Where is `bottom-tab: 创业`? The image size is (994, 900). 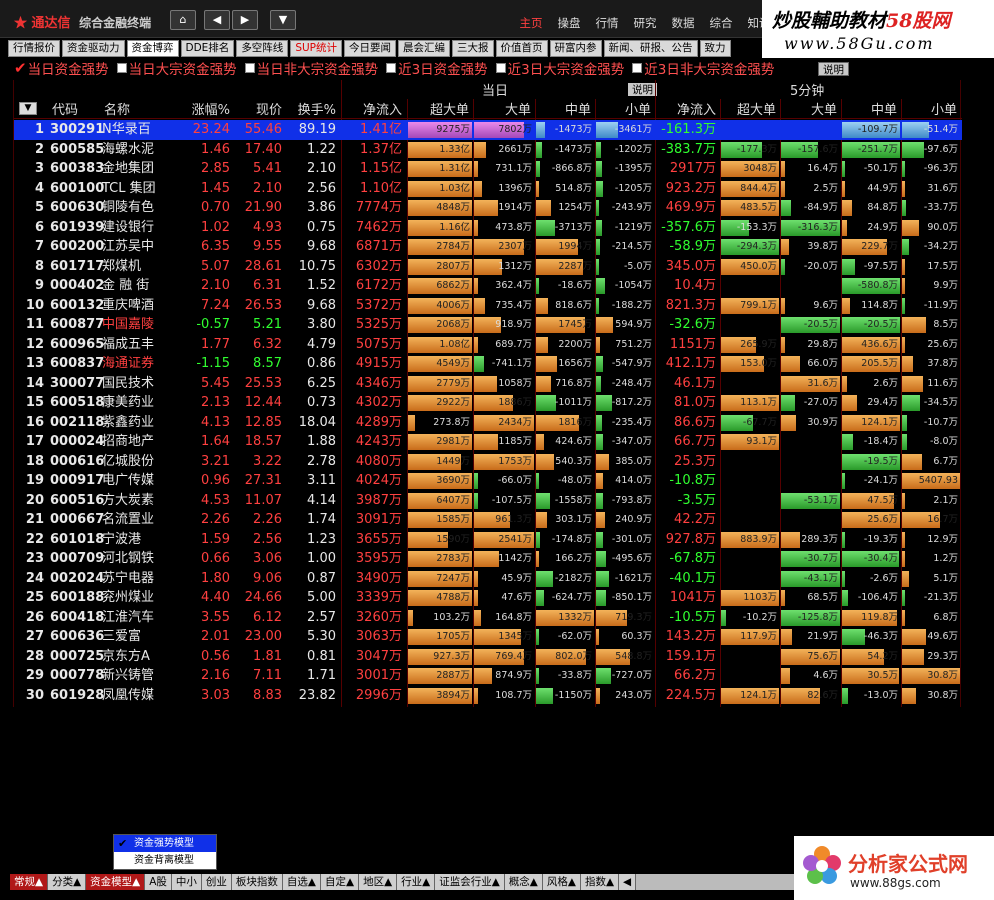 bottom-tab: 创业 is located at coordinates (216, 882).